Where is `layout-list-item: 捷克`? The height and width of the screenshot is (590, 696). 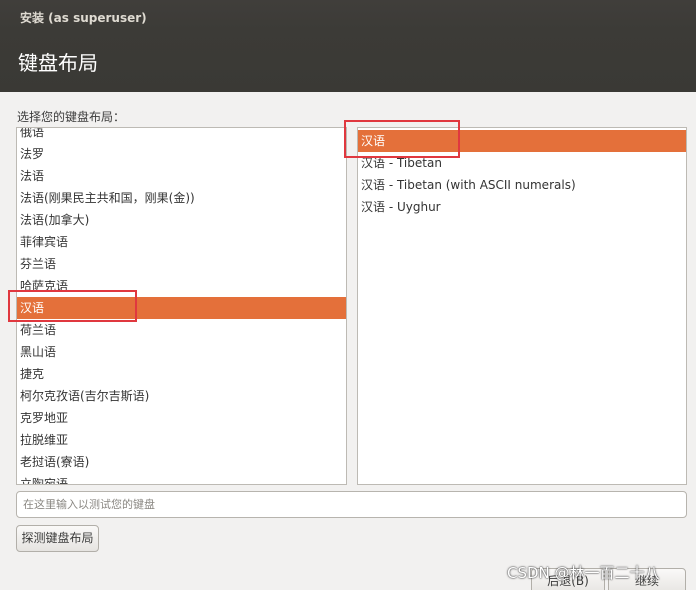 layout-list-item: 捷克 is located at coordinates (181, 374).